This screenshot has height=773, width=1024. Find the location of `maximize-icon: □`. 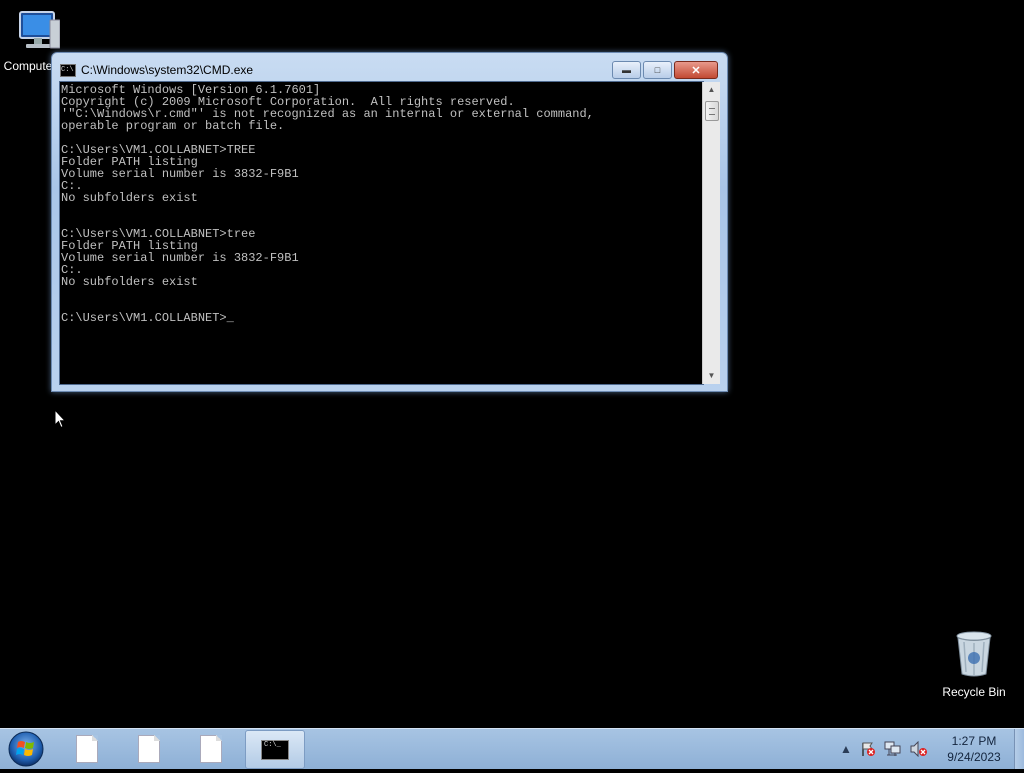

maximize-icon: □ is located at coordinates (657, 70).